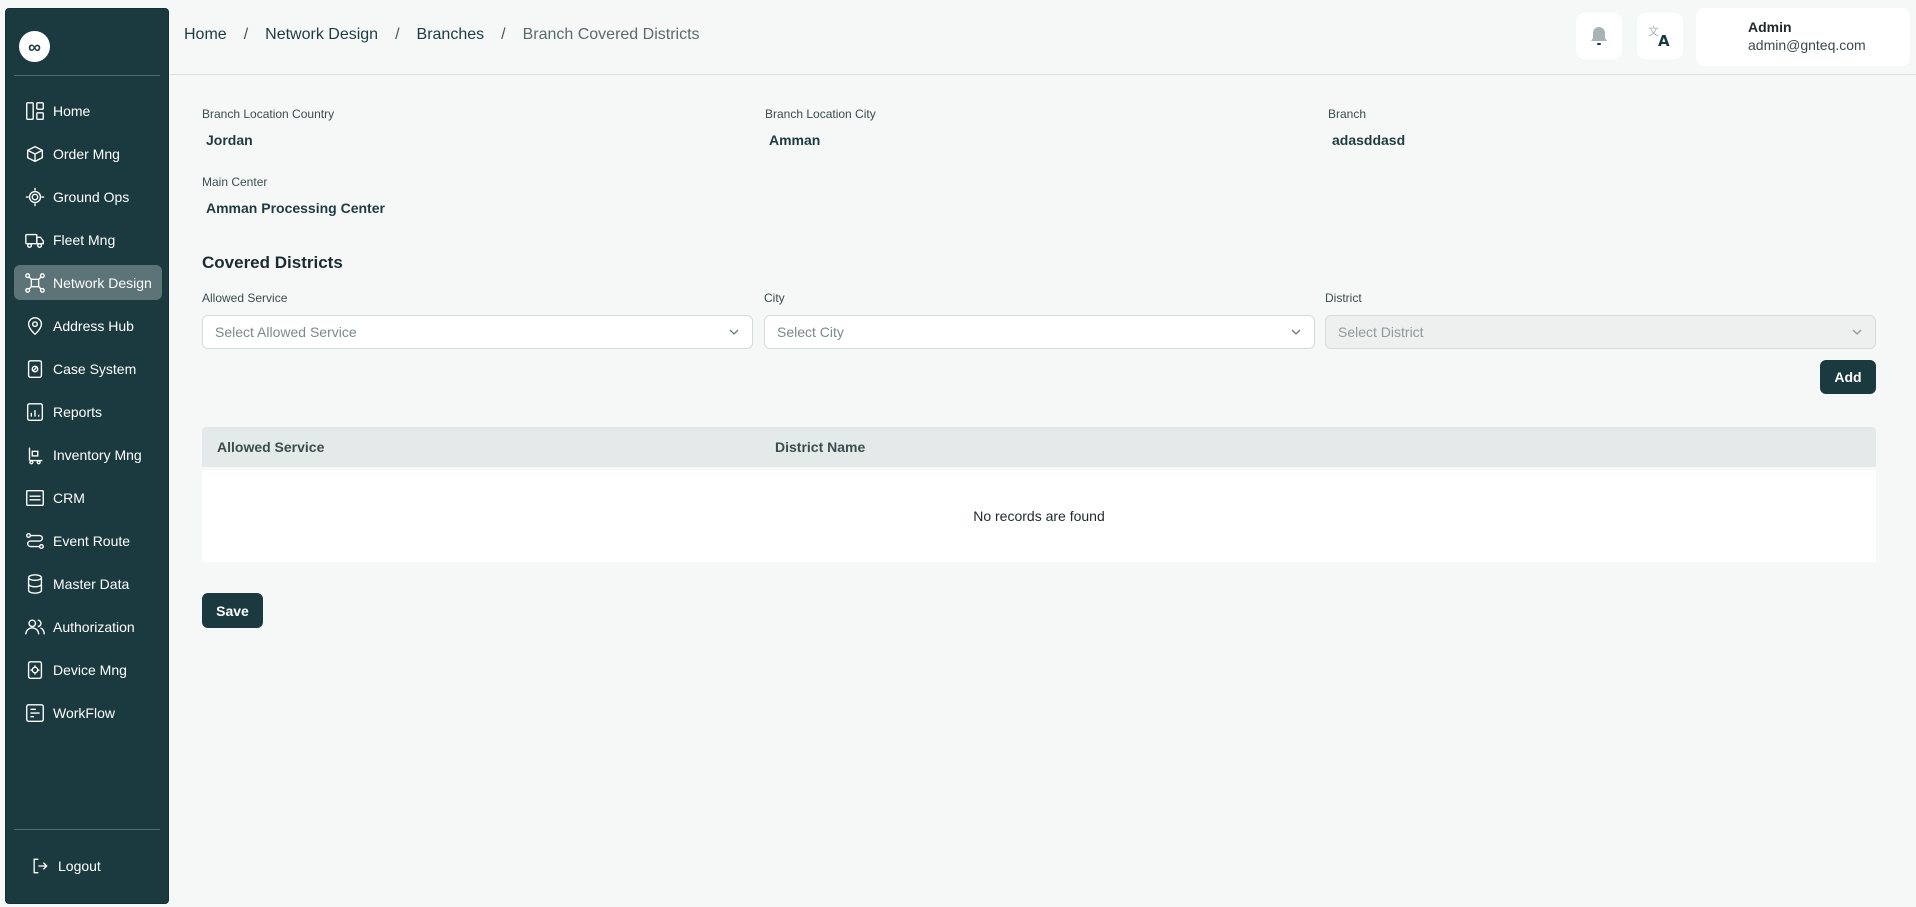  I want to click on sidebar-item-label: Address Hub, so click(93, 325).